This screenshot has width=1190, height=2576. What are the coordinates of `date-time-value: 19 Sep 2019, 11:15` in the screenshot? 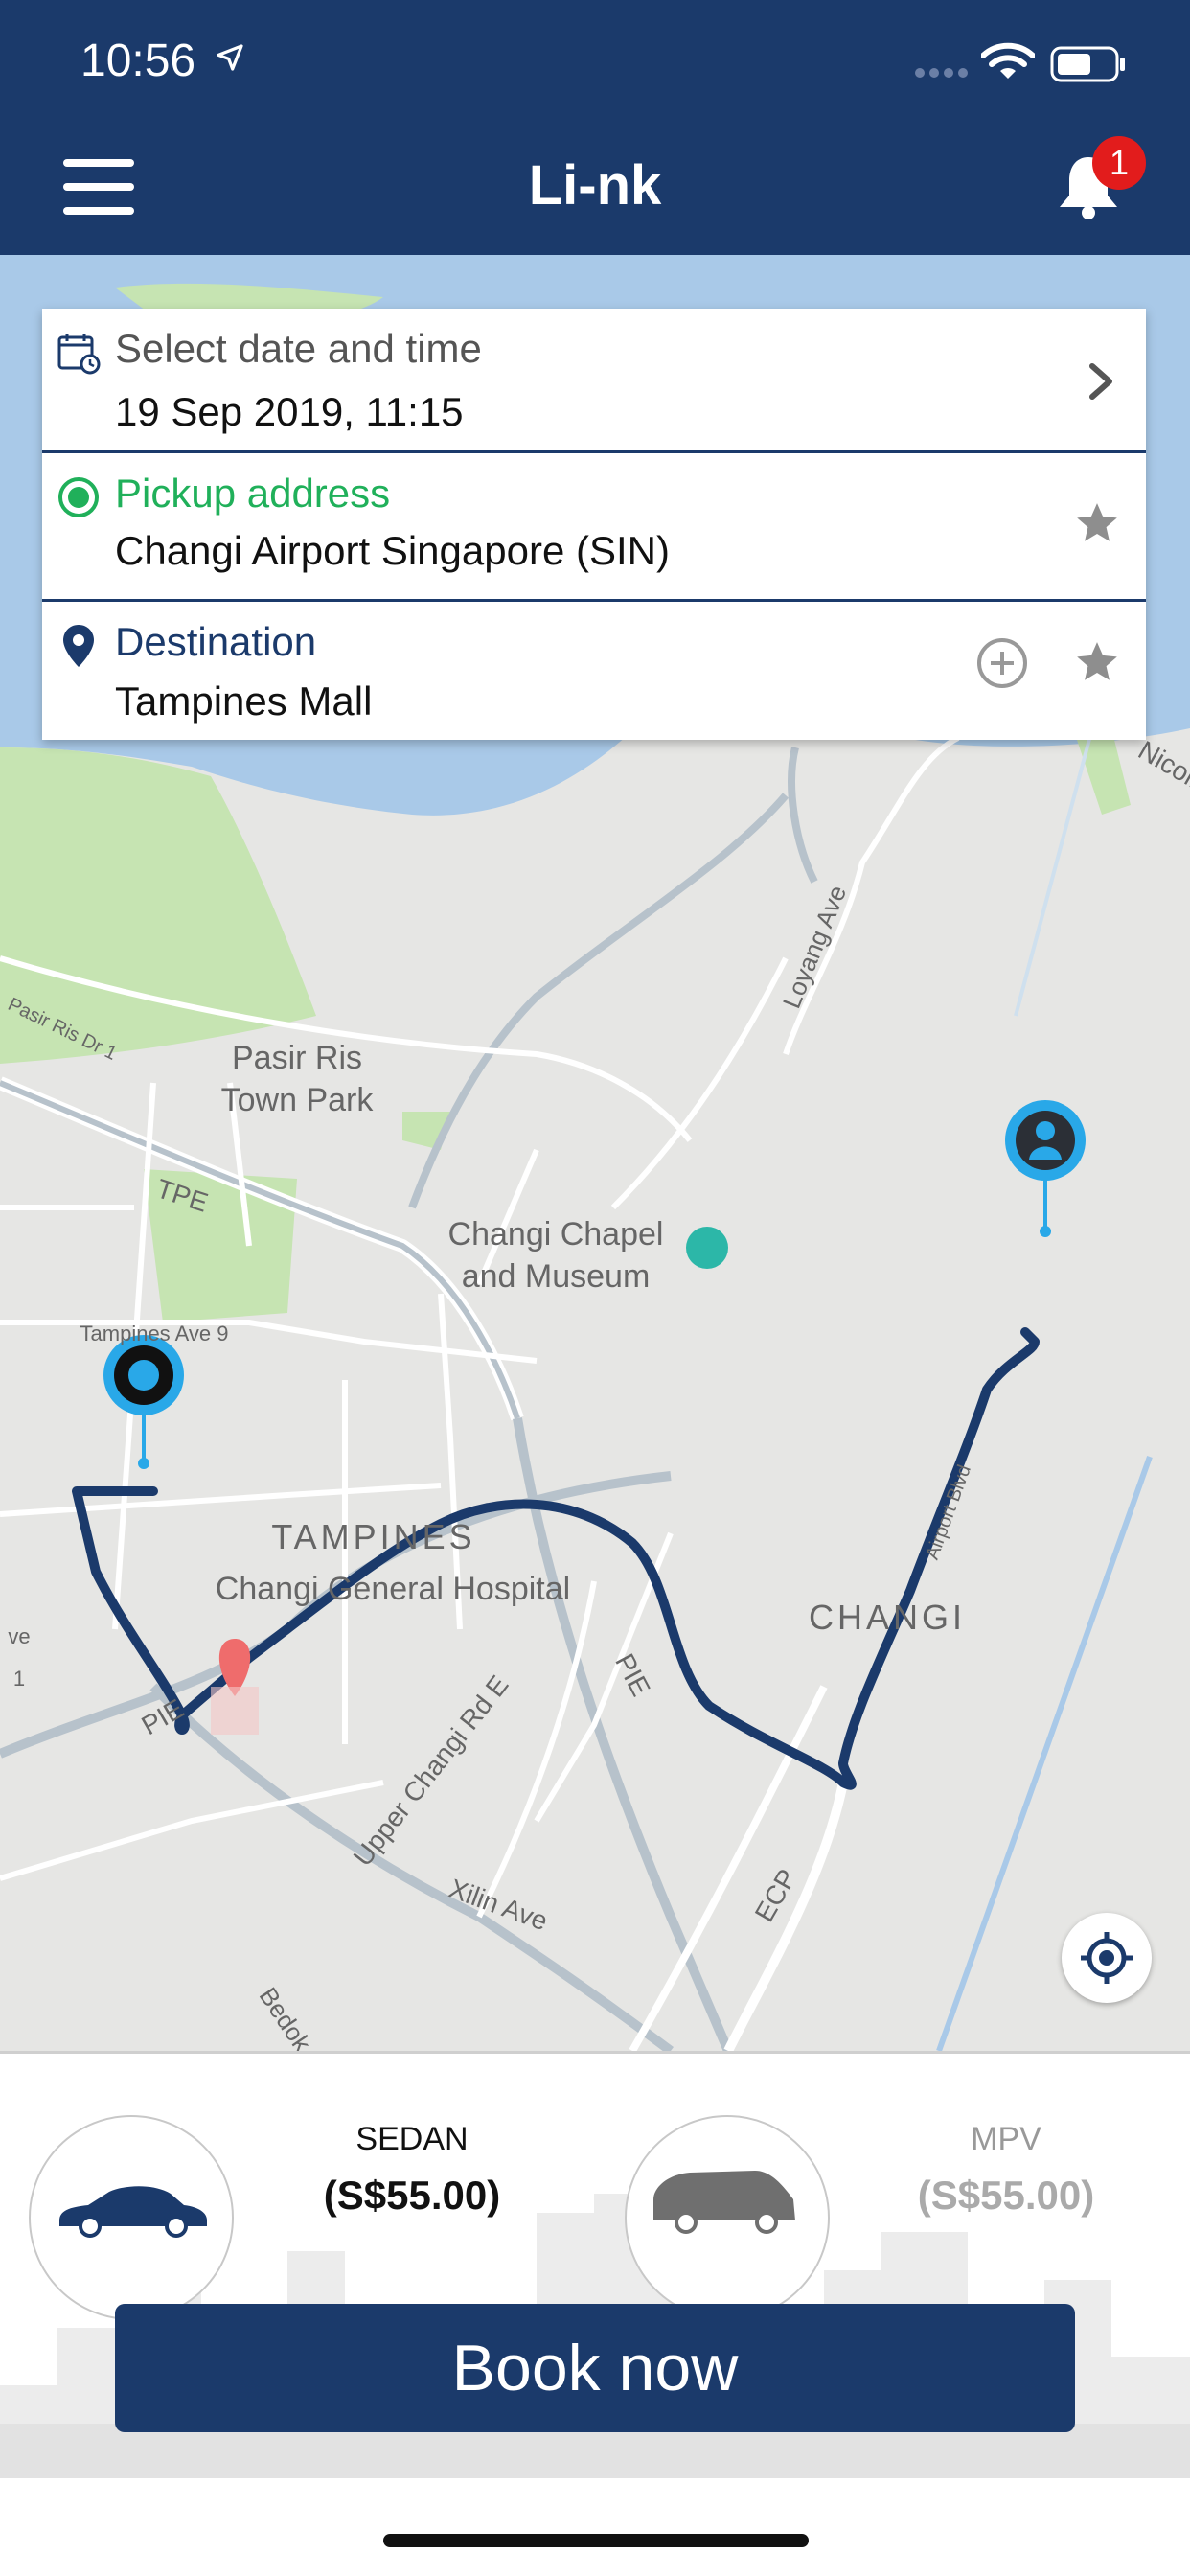 It's located at (289, 411).